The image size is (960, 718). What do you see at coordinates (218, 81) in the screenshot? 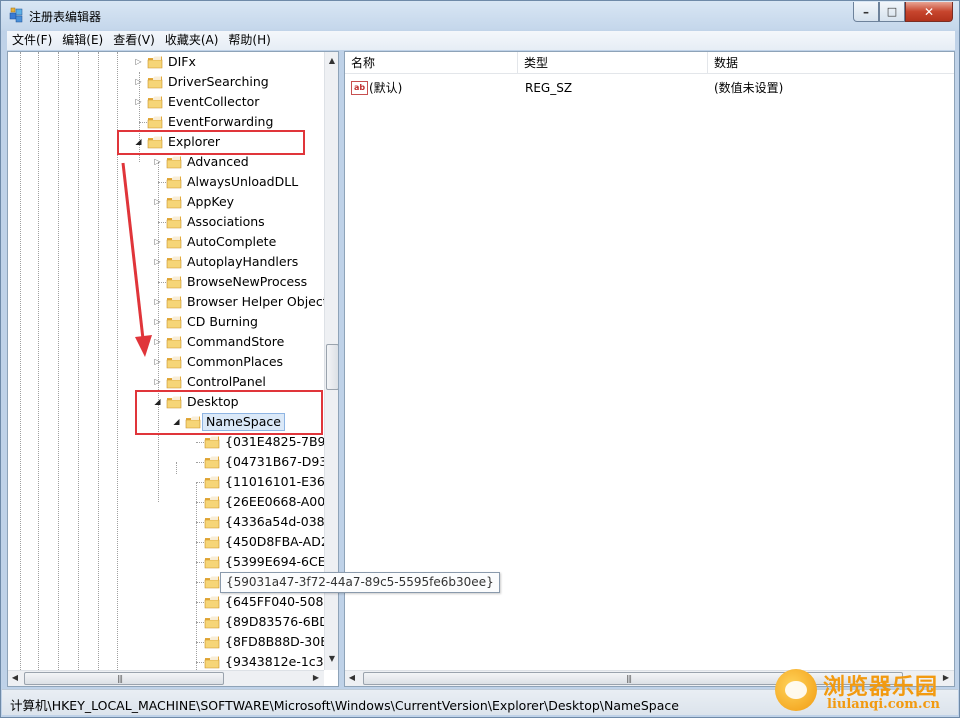
I see `tree-item-label: DriverSearching` at bounding box center [218, 81].